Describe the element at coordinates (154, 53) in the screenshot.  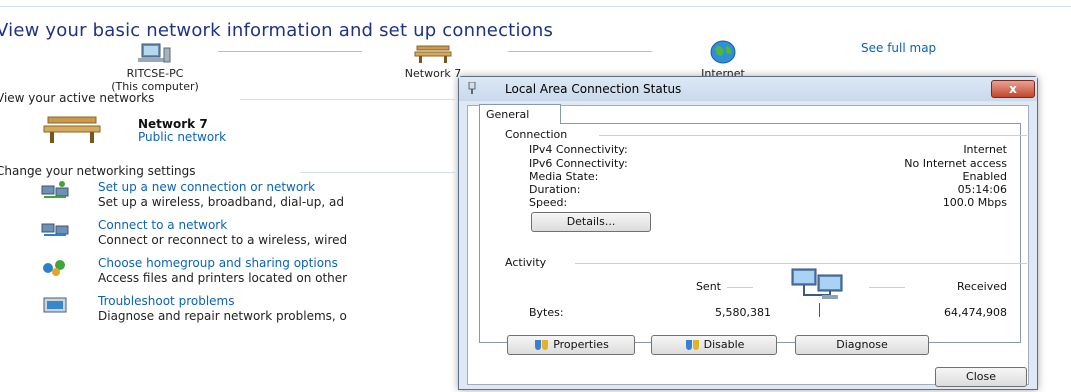
I see `computer-icon` at that location.